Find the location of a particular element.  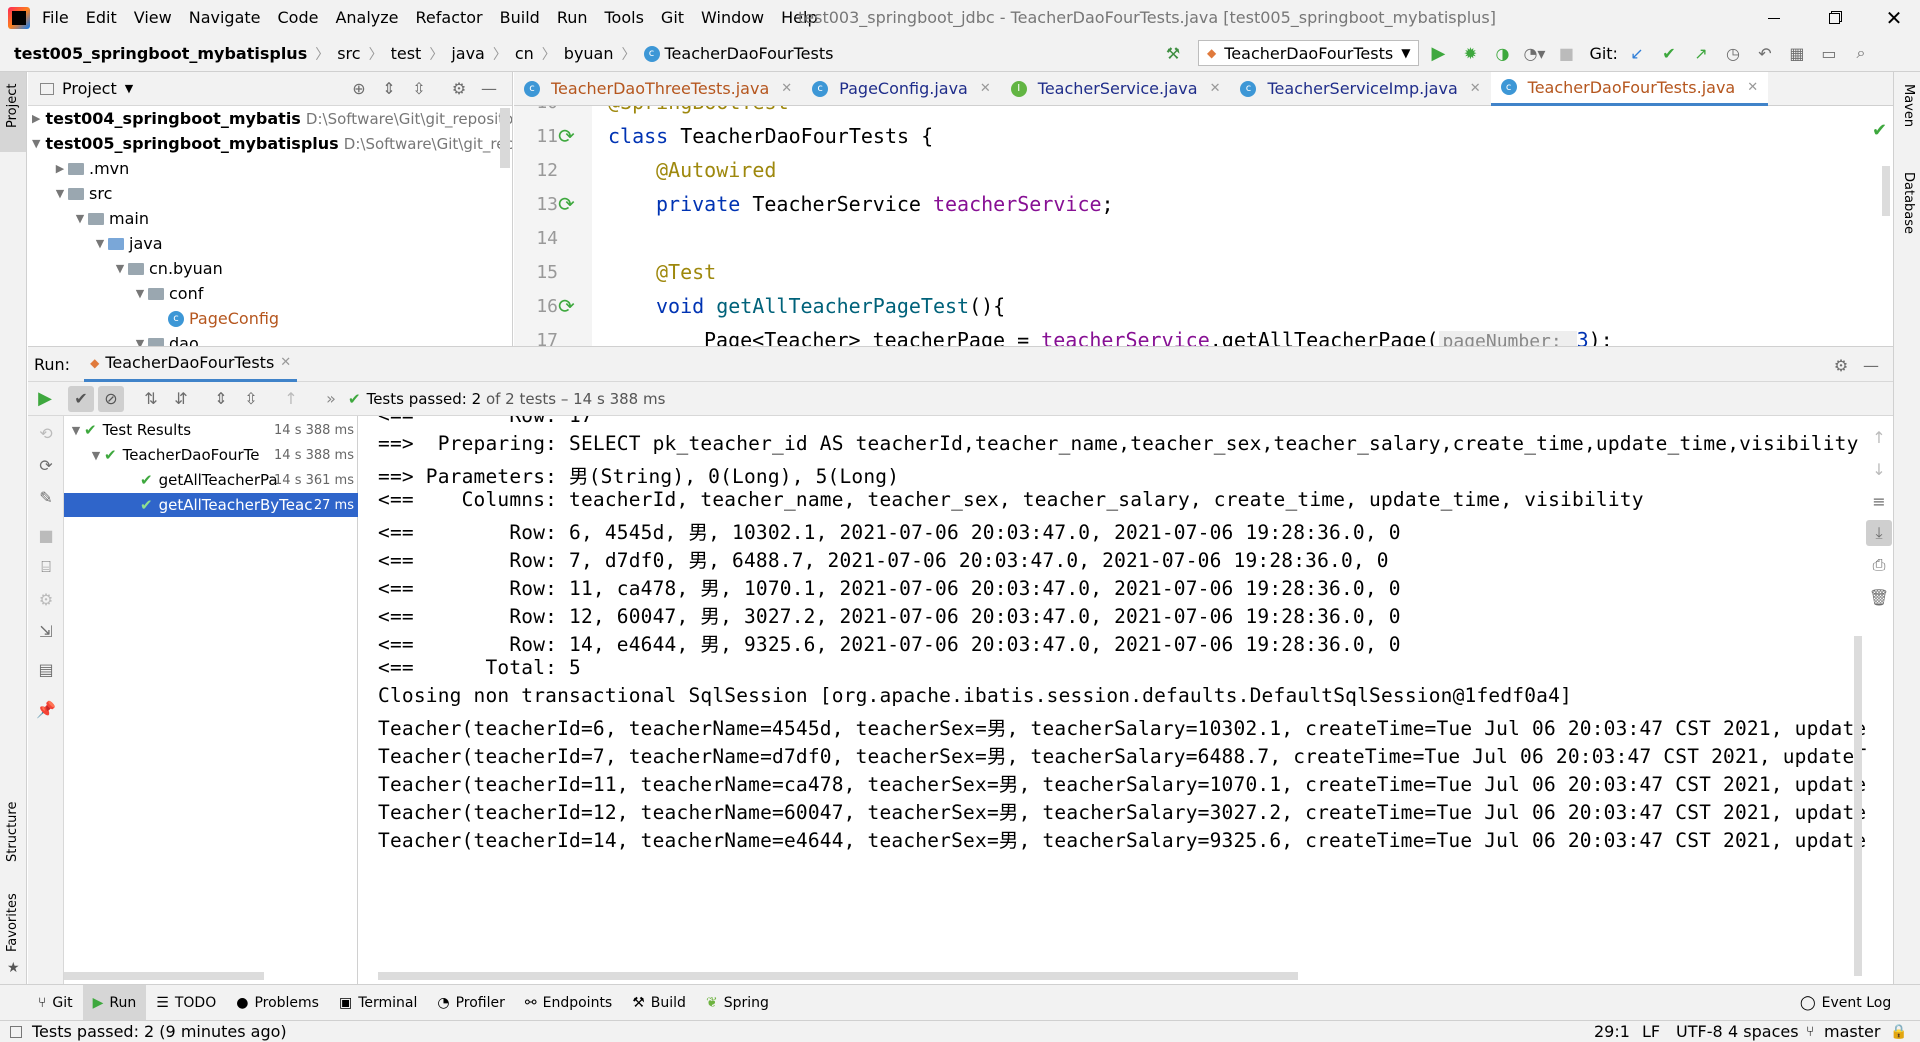

profiler-tool-button: ◔ Profiler is located at coordinates (471, 1003).